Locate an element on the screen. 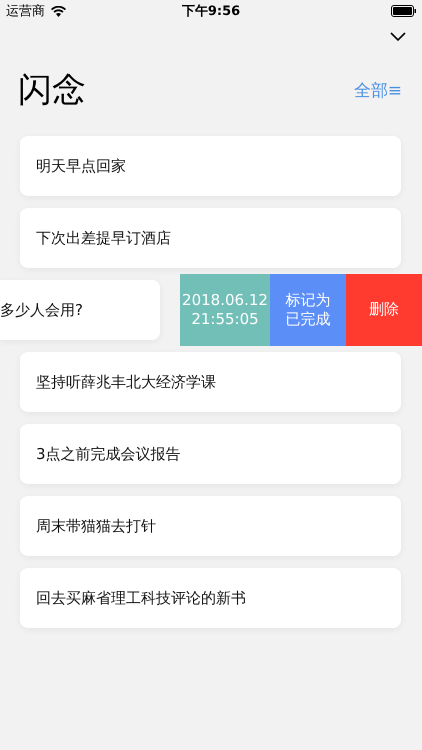 This screenshot has height=750, width=422. carrier-name: 运营商 is located at coordinates (25, 11).